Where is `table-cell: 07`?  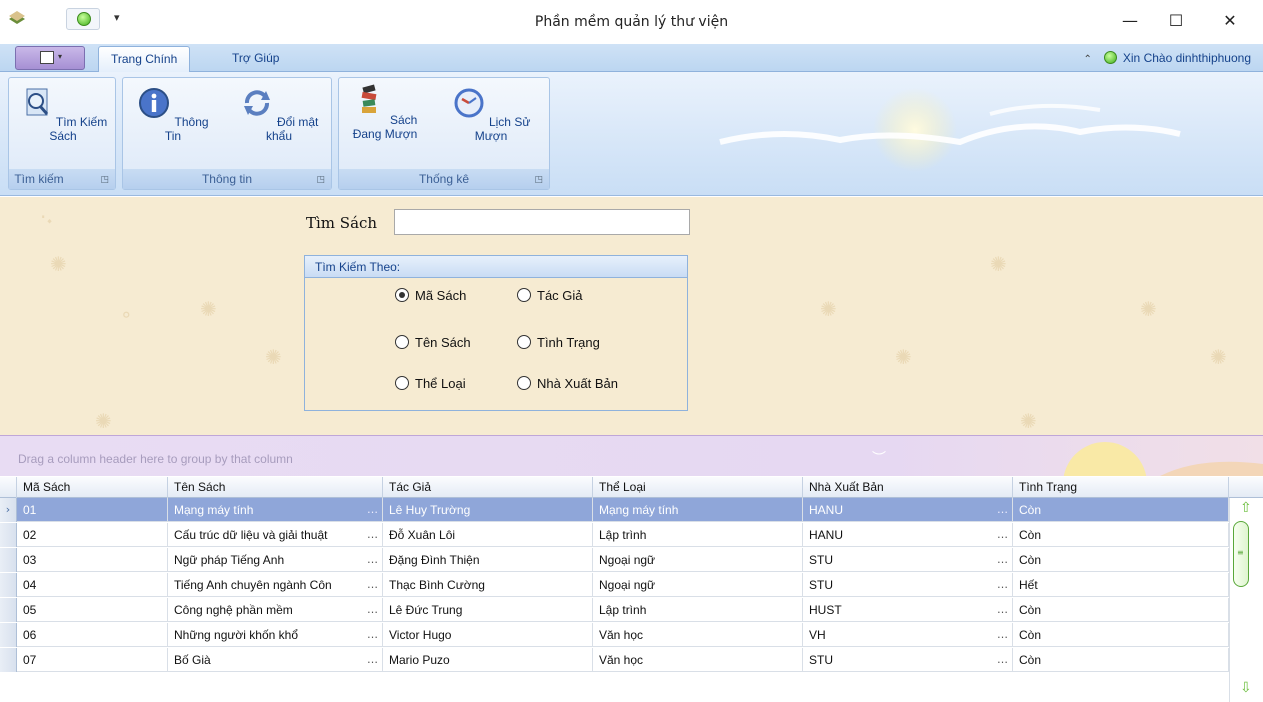
table-cell: 07 is located at coordinates (92, 660).